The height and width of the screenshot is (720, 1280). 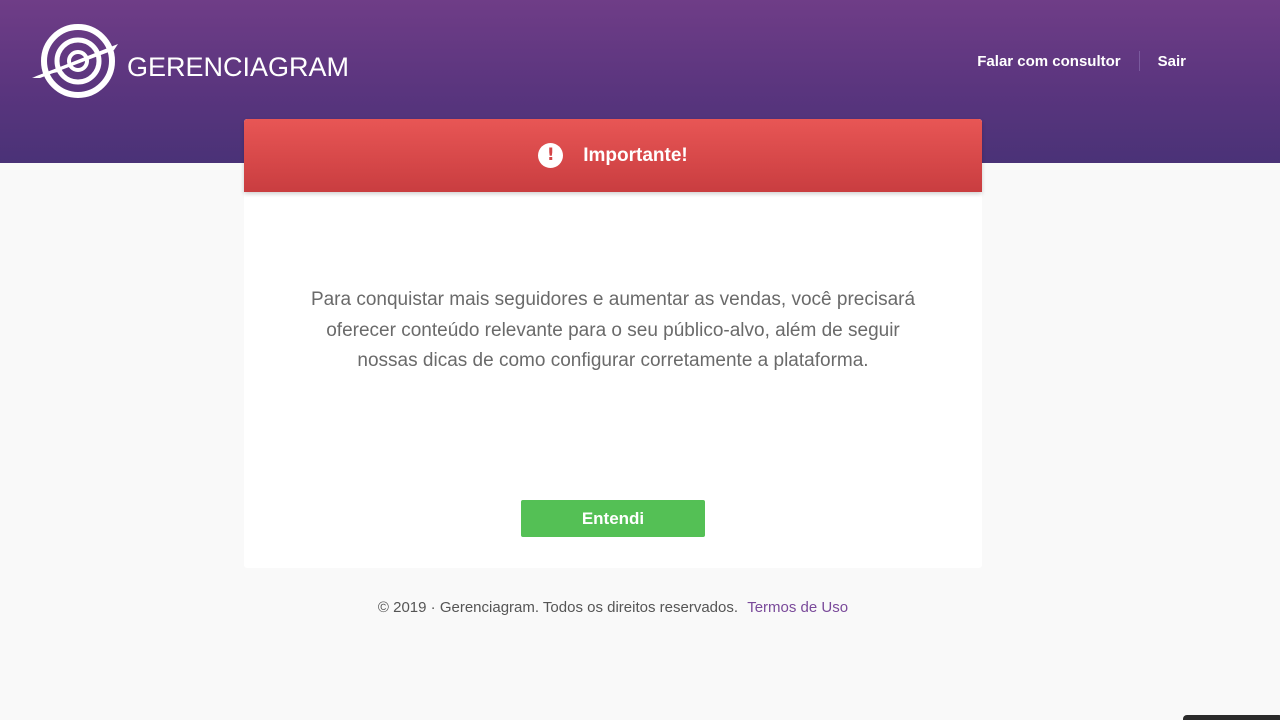 I want to click on logo: GERENCIAGRAM, so click(x=189, y=62).